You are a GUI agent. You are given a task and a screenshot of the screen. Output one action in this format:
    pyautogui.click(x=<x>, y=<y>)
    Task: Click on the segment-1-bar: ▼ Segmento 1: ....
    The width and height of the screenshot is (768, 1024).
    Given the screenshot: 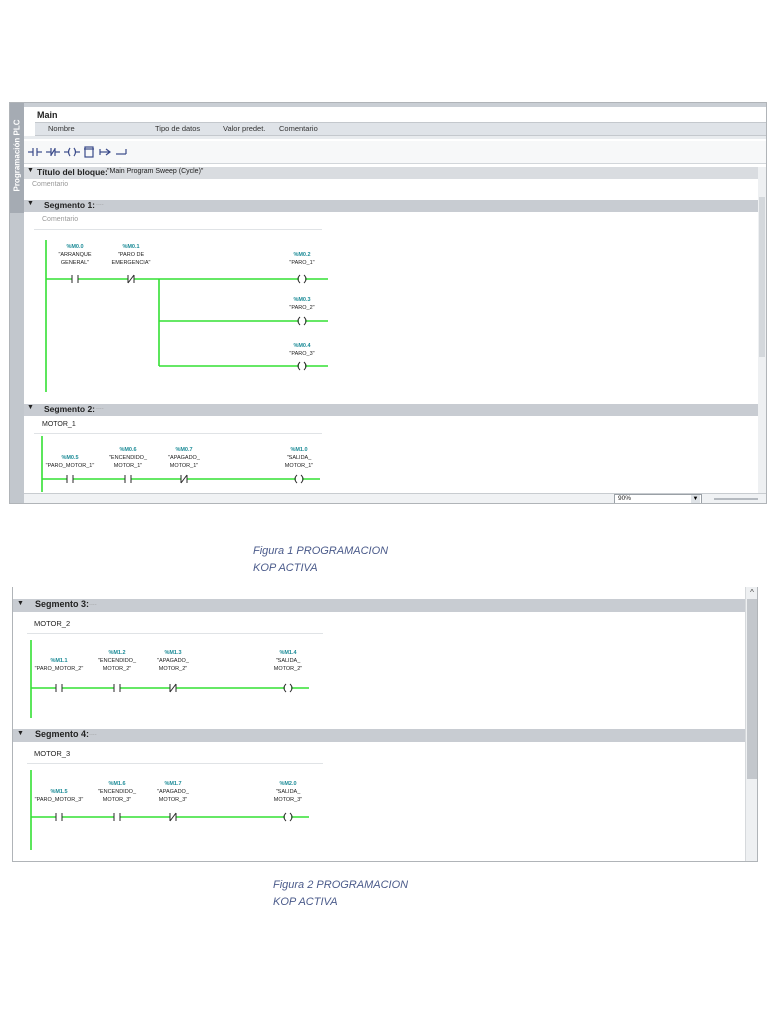 What is the action you would take?
    pyautogui.click(x=395, y=206)
    